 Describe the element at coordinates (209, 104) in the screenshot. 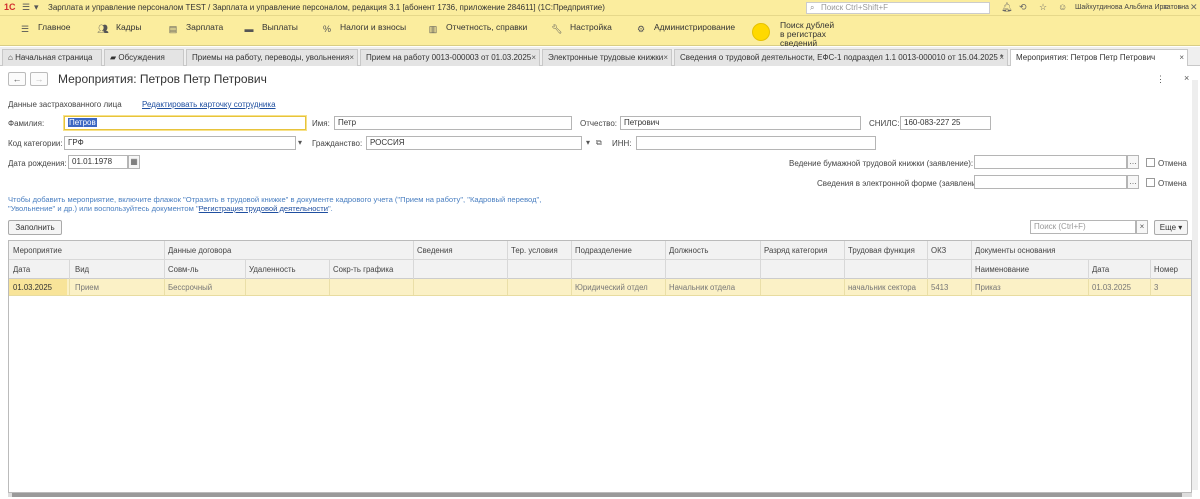

I see `edit-employee-link: Редактировать карточку сотрудника` at that location.